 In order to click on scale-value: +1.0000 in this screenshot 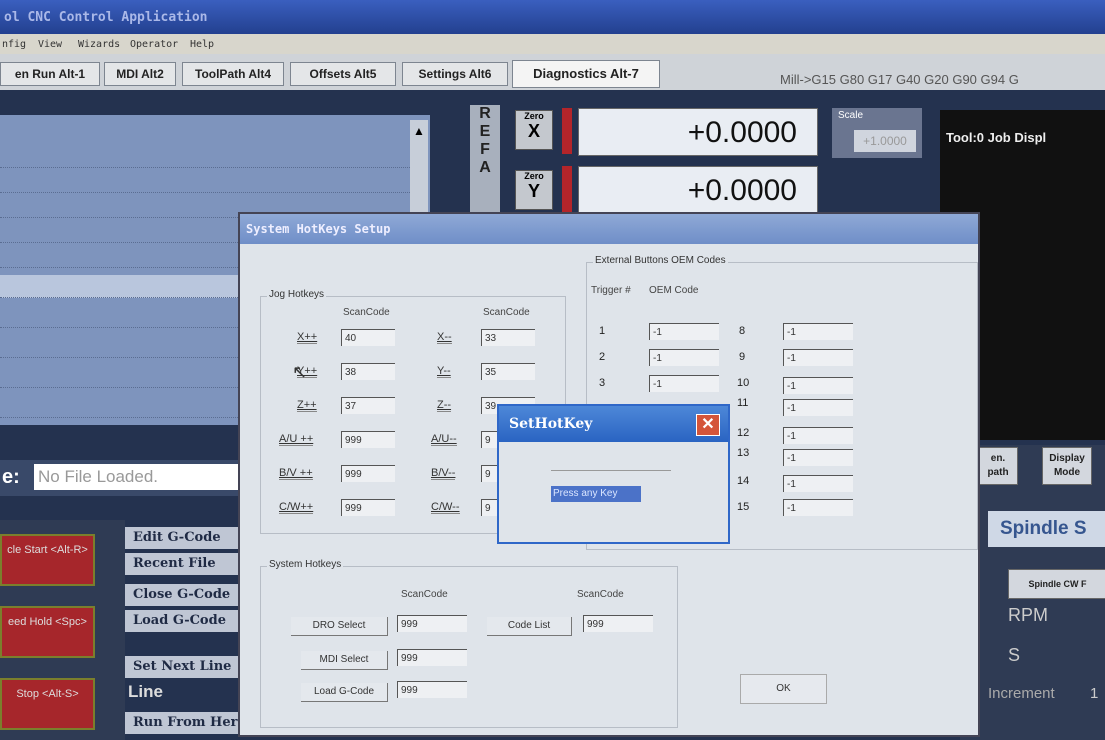, I will do `click(885, 141)`.